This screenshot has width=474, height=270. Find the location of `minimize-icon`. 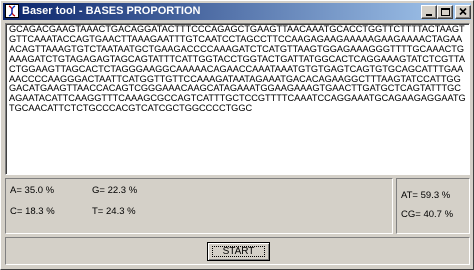

minimize-icon is located at coordinates (429, 15).